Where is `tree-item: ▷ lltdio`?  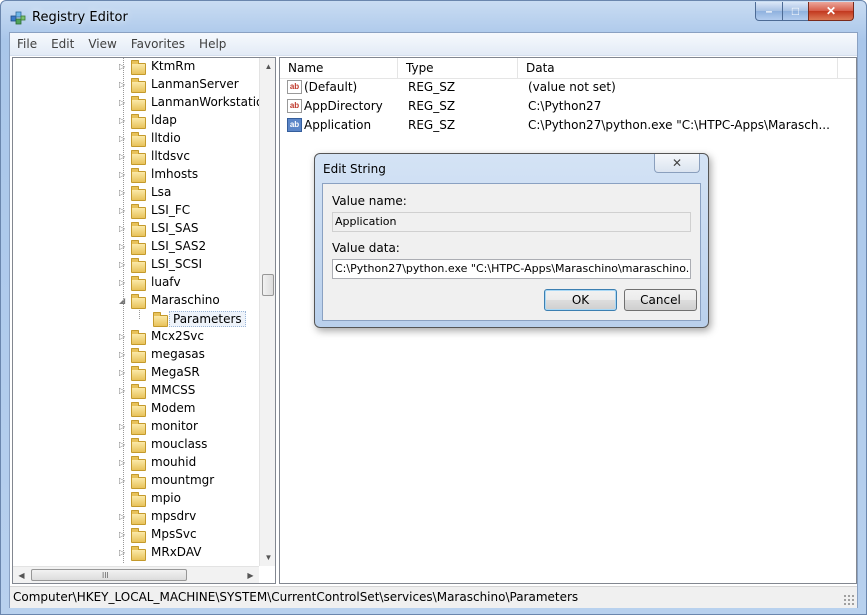
tree-item: ▷ lltdio is located at coordinates (137, 139).